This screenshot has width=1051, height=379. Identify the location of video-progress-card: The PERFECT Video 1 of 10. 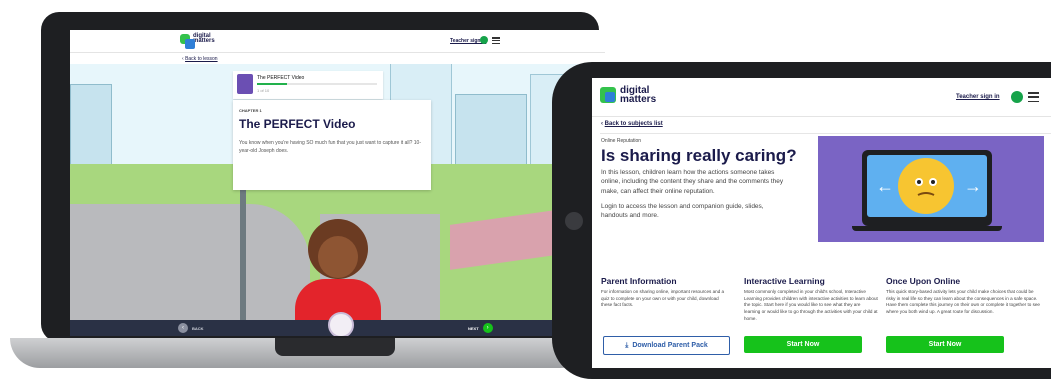
(308, 85).